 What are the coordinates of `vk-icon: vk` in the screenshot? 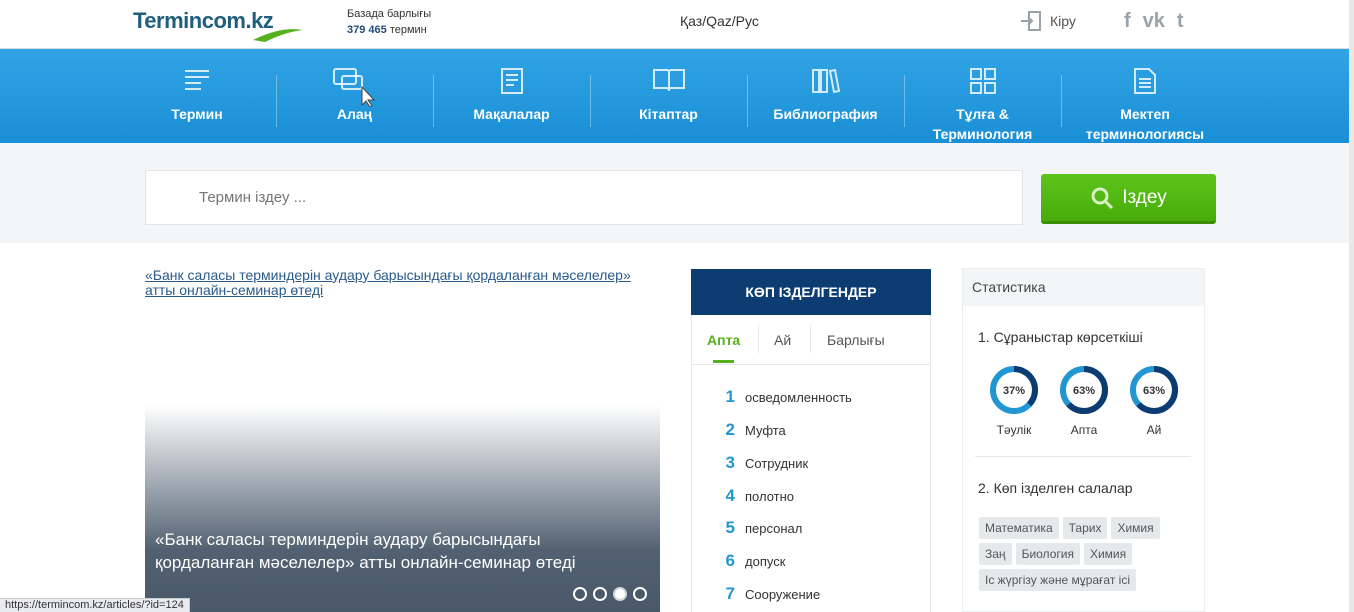 It's located at (1154, 21).